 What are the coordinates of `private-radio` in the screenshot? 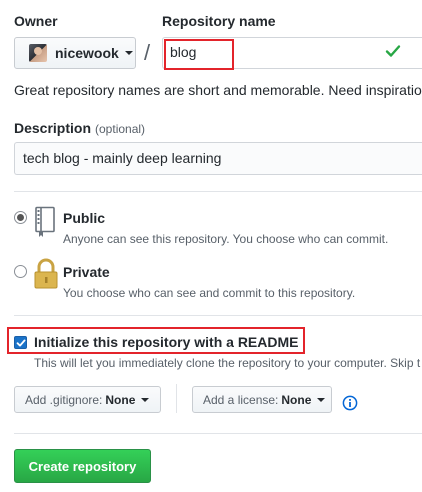 It's located at (20, 271).